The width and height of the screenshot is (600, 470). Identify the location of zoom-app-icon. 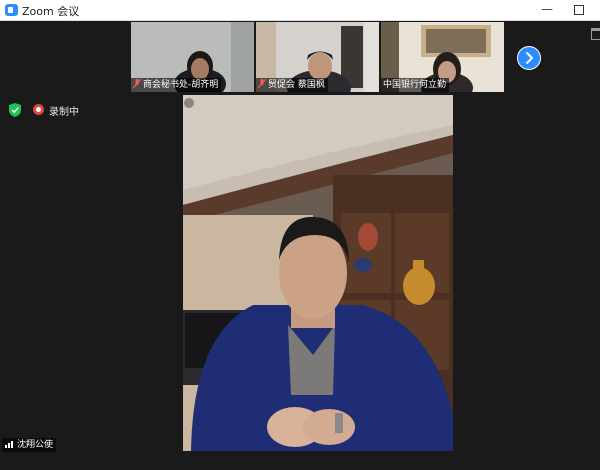
(11, 10).